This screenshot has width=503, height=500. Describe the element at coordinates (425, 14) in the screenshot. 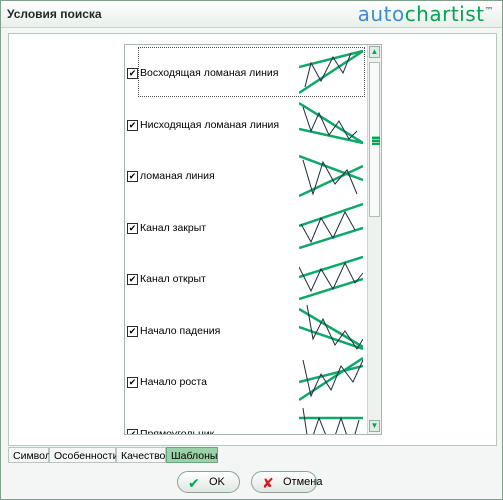

I see `autochartist-logo: autochartist™` at that location.